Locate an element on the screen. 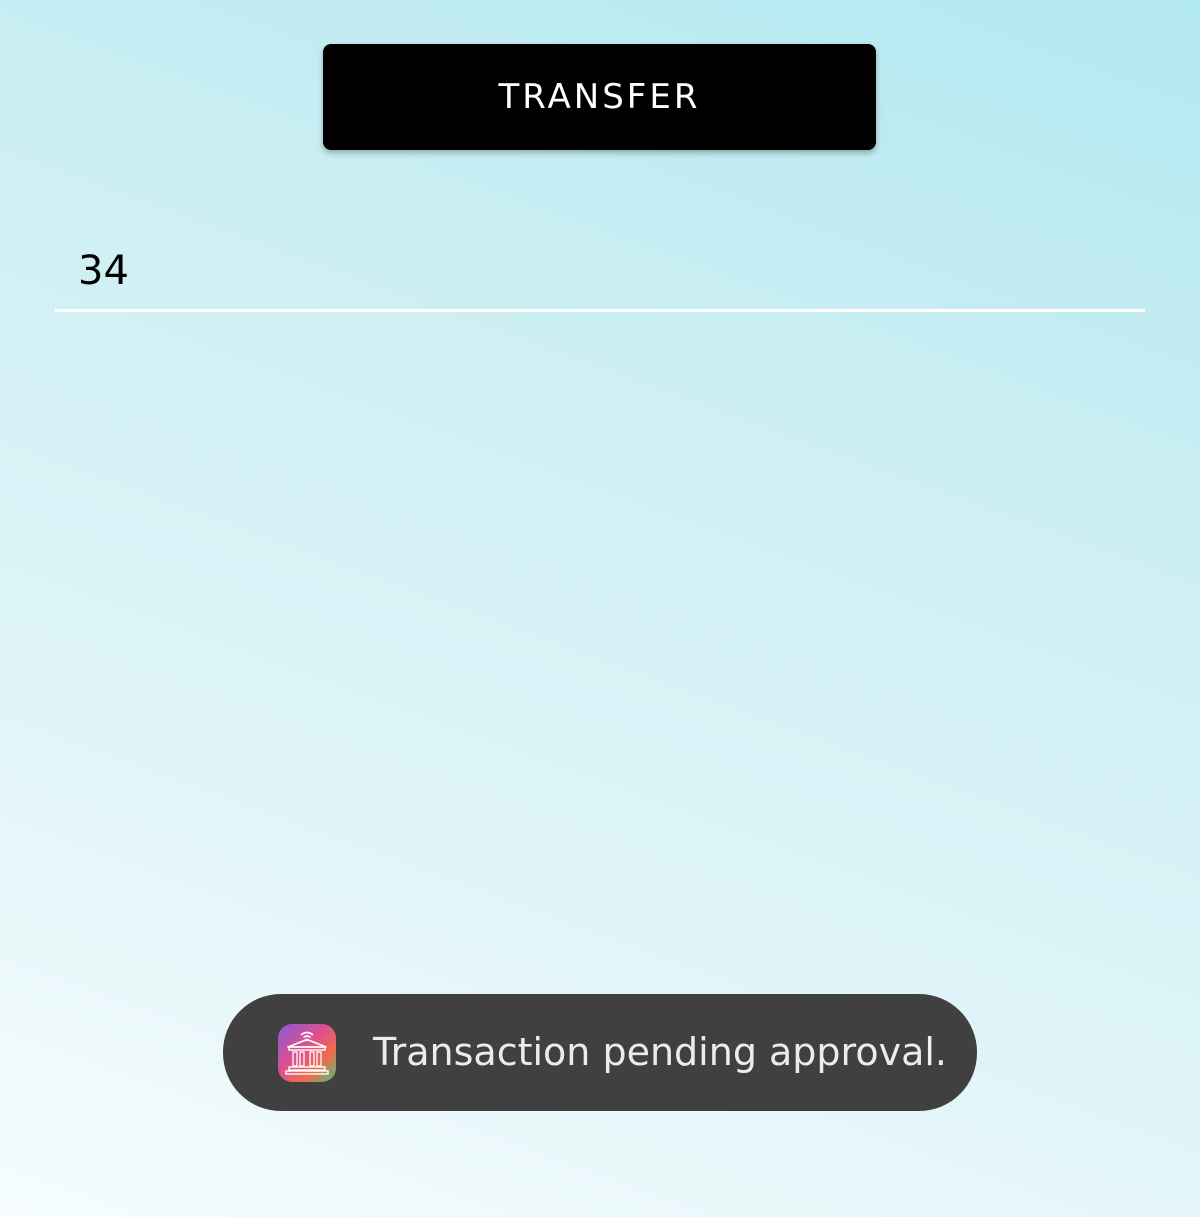 The width and height of the screenshot is (1200, 1217). amount-input-value: 34 is located at coordinates (103, 271).